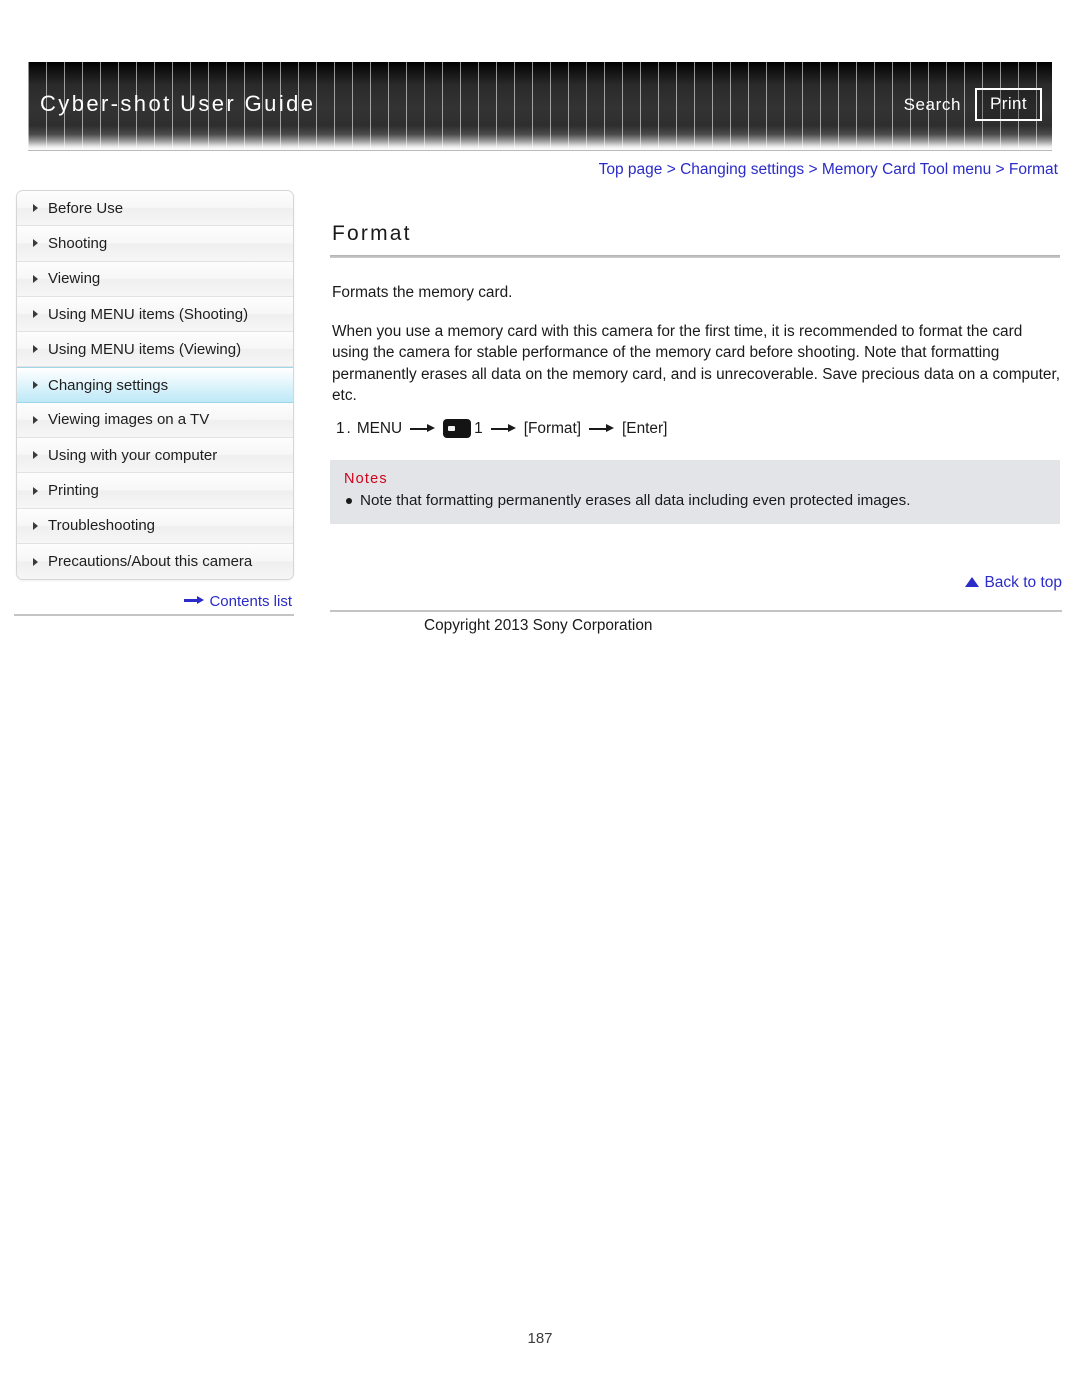 The height and width of the screenshot is (1397, 1080). What do you see at coordinates (78, 243) in the screenshot?
I see `sidebar-item-label: Shooting` at bounding box center [78, 243].